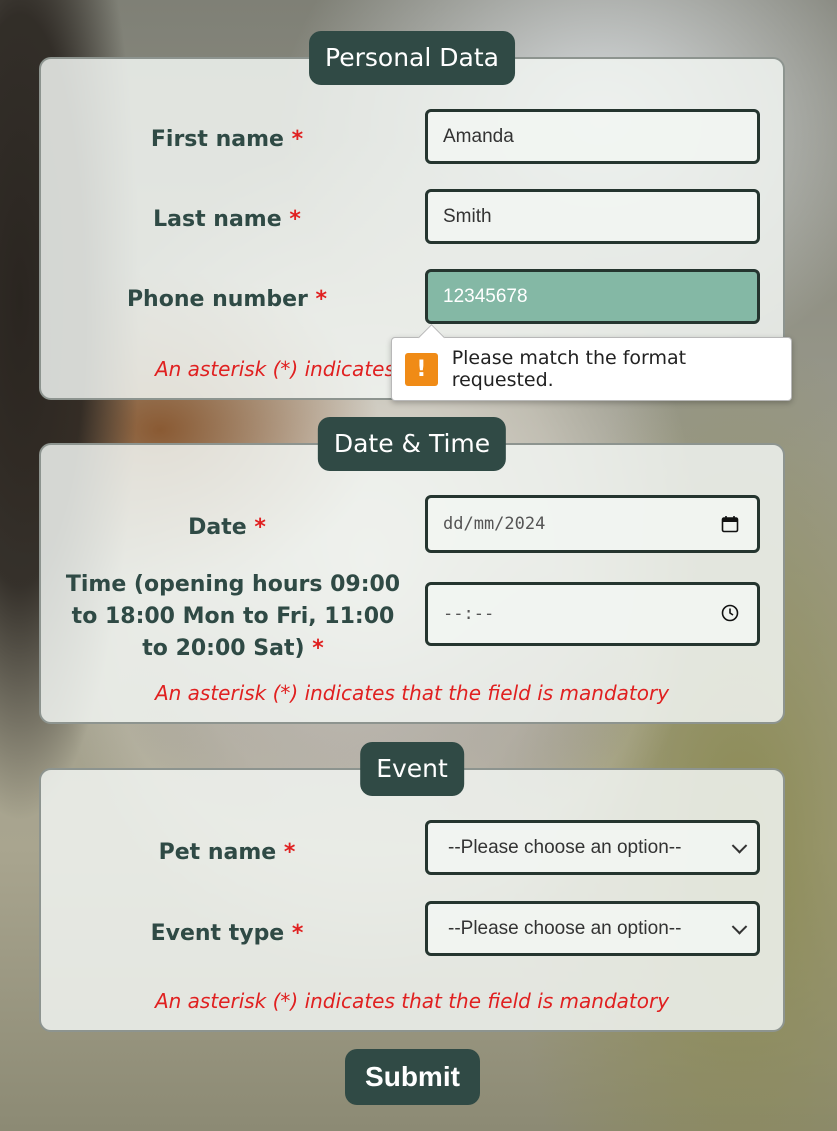  I want to click on validation-tooltip: ! Please match the format requested., so click(591, 362).